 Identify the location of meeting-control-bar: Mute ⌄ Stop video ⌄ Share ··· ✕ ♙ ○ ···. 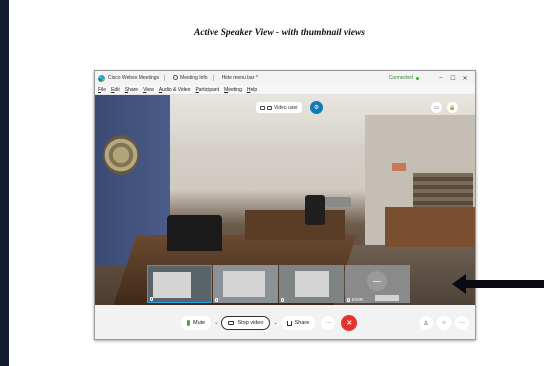
(285, 322).